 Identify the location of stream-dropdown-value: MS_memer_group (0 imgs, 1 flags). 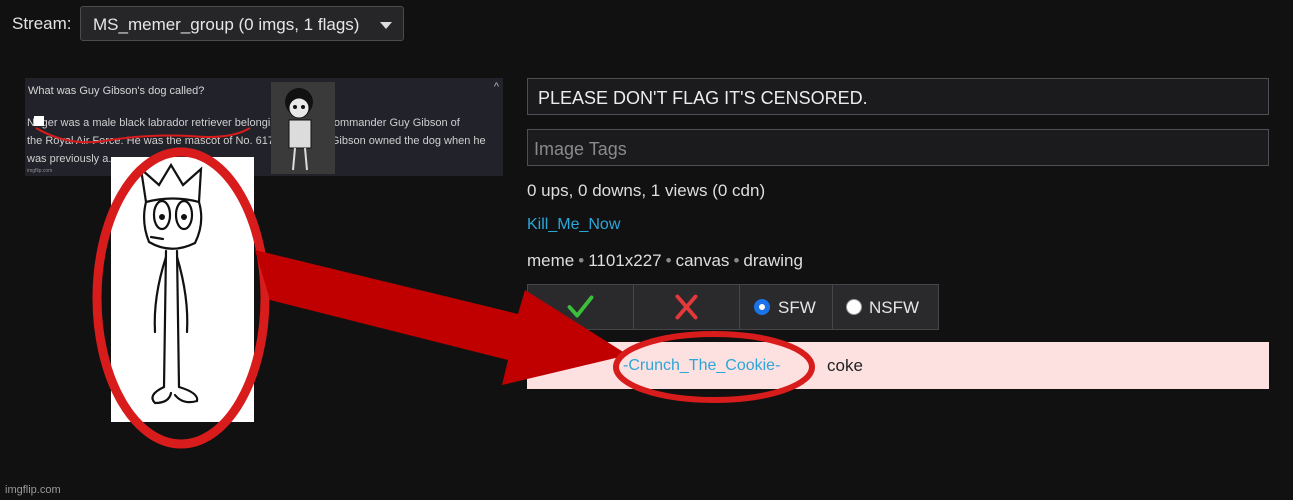
(226, 24).